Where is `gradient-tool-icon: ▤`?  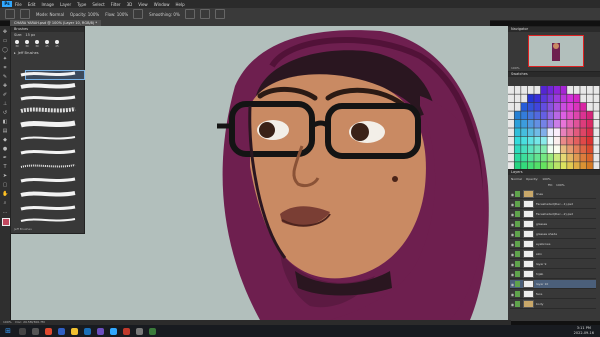 gradient-tool-icon: ▤ is located at coordinates (5, 131).